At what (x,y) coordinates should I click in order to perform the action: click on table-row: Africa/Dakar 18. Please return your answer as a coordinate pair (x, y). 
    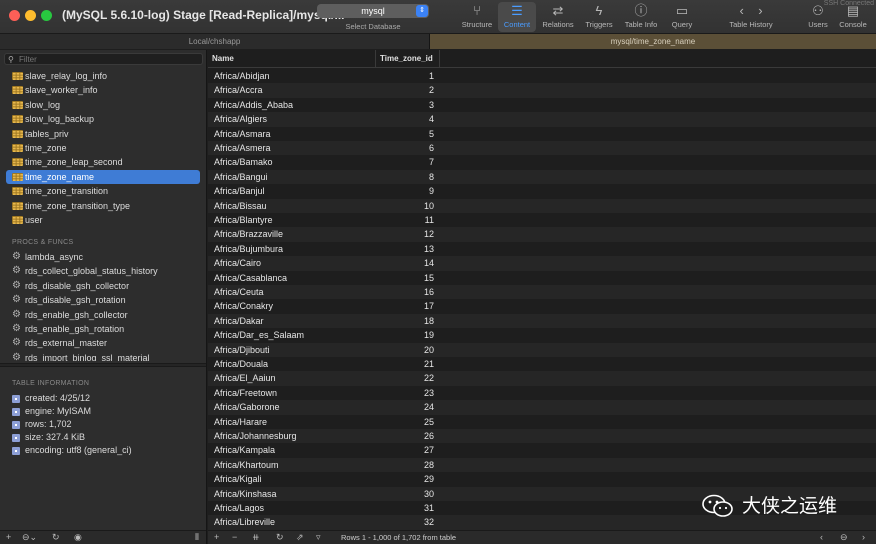
    Looking at the image, I should click on (542, 321).